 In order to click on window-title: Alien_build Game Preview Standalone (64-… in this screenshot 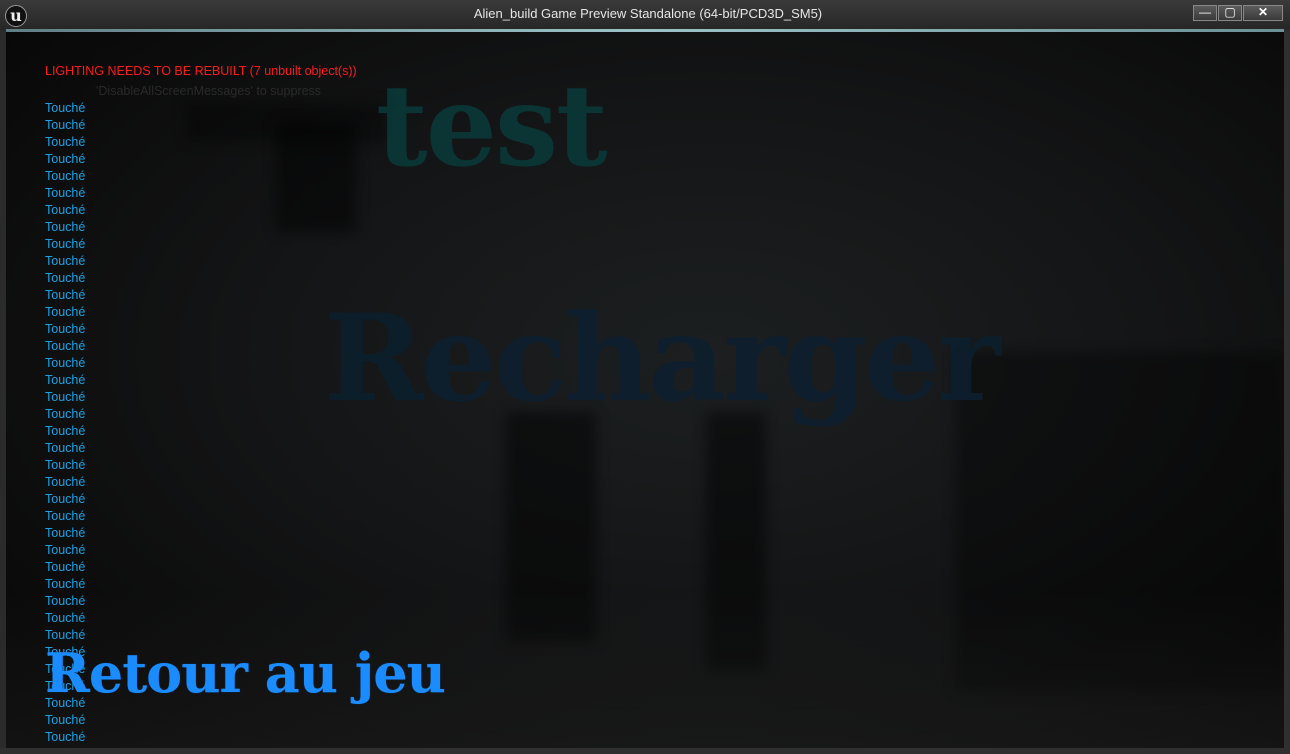, I will do `click(648, 13)`.